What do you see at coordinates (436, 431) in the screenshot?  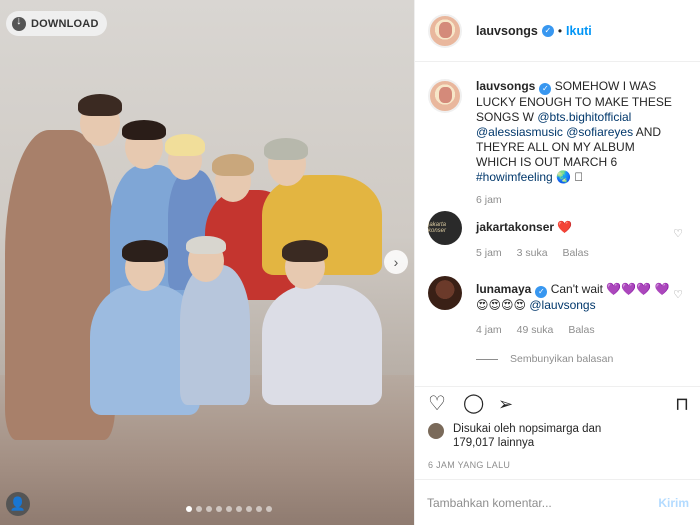 I see `liker-avatar` at bounding box center [436, 431].